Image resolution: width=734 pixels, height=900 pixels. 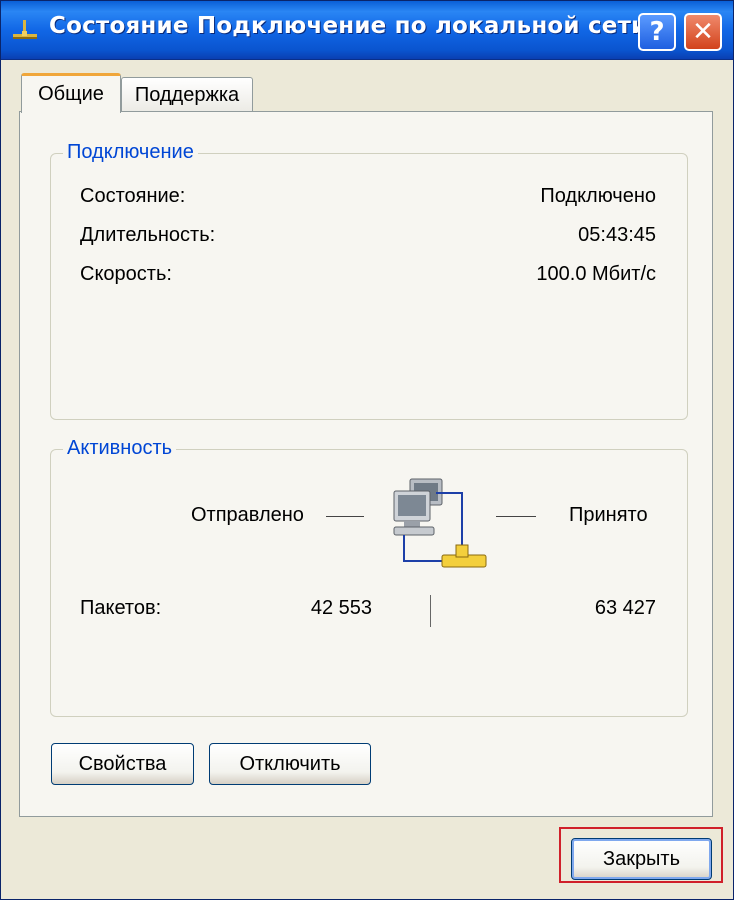 I want to click on packets-label: Пакетов:, so click(x=121, y=608).